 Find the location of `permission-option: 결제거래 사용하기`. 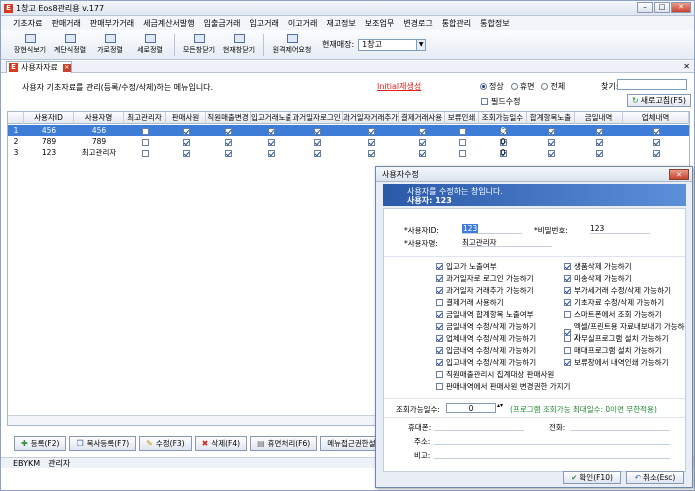

permission-option: 결제거래 사용하기 is located at coordinates (470, 302).